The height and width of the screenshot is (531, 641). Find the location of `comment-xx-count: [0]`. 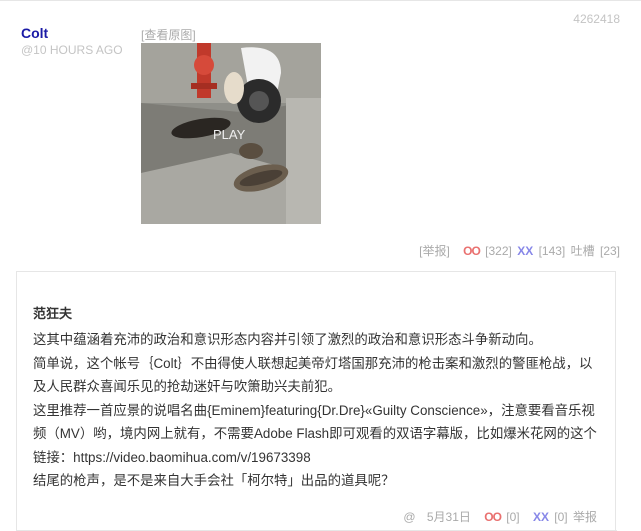

comment-xx-count: [0] is located at coordinates (561, 517).